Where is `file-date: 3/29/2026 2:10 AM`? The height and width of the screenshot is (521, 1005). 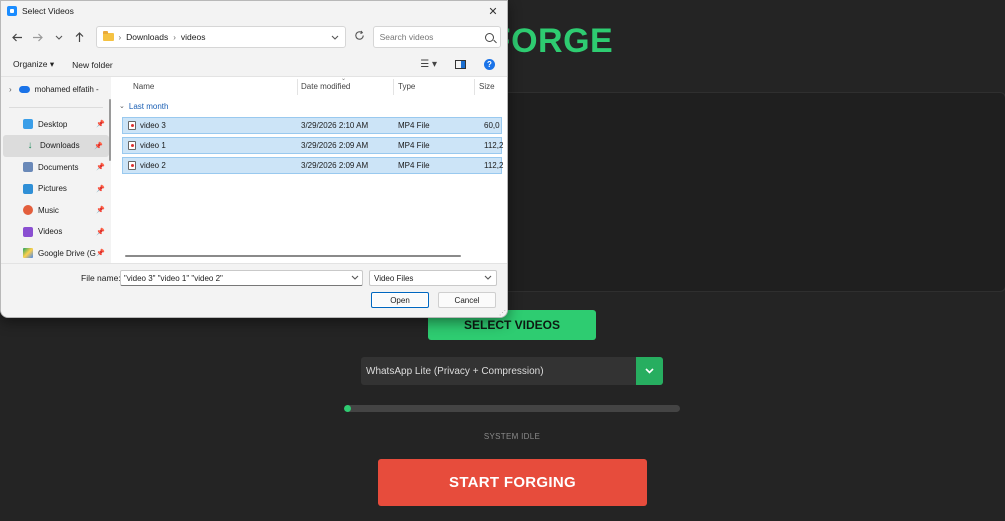 file-date: 3/29/2026 2:10 AM is located at coordinates (335, 125).